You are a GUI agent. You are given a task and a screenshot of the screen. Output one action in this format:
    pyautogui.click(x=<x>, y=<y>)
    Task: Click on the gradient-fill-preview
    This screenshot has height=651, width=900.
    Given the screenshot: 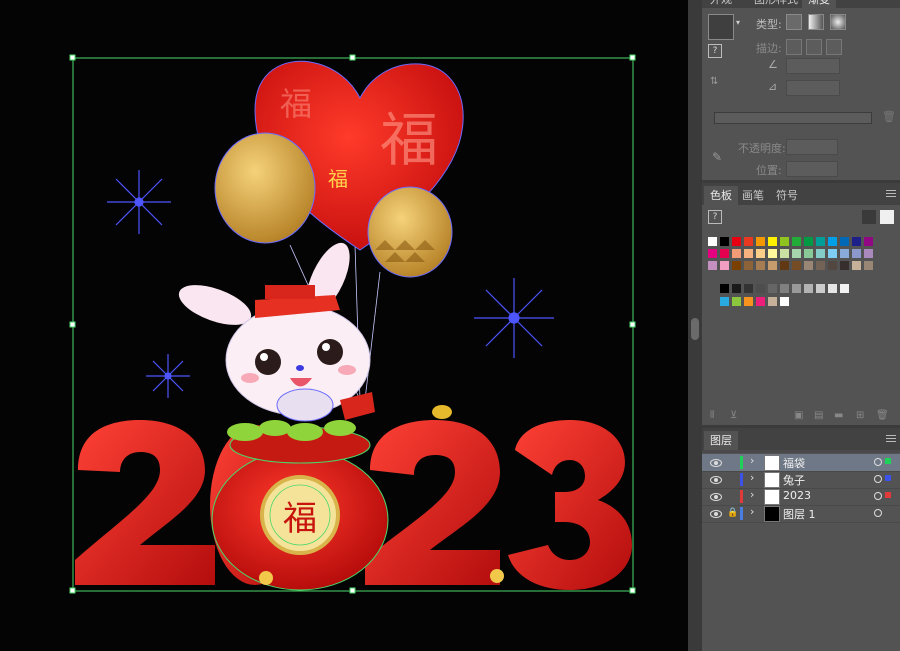 What is the action you would take?
    pyautogui.click(x=721, y=27)
    